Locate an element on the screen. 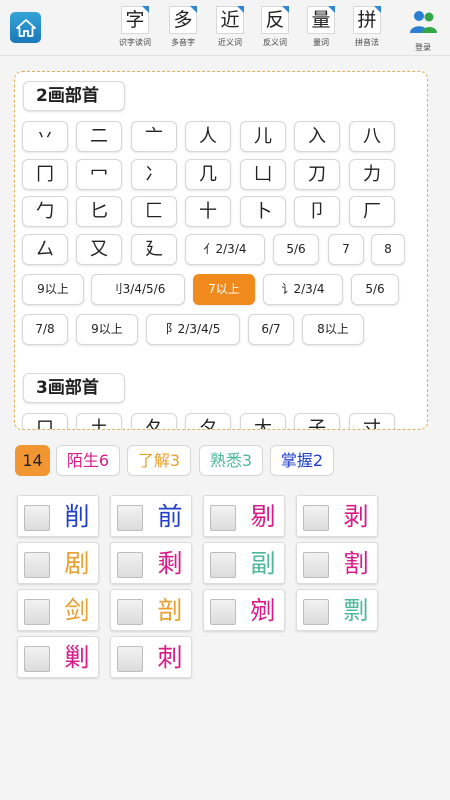 Image resolution: width=450 pixels, height=800 pixels. radical-variant-button: 7/8 is located at coordinates (45, 329).